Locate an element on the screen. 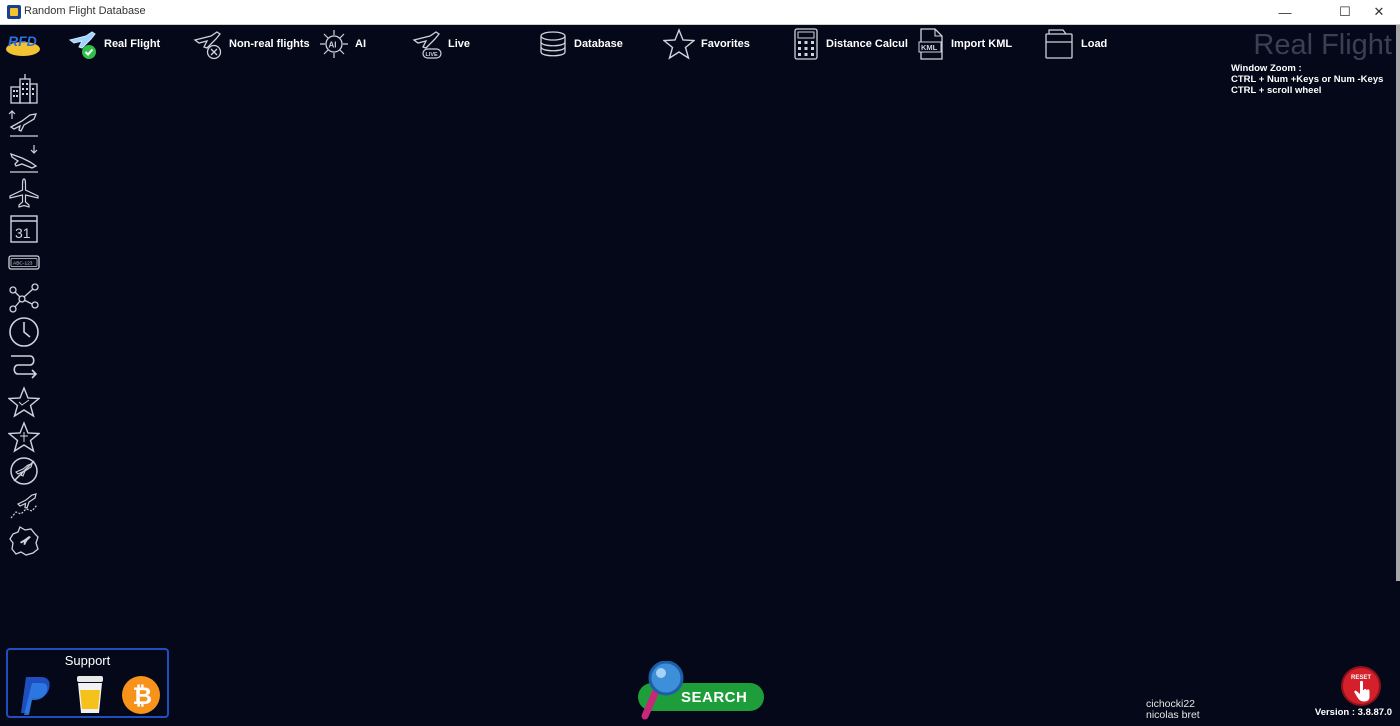  credits: cichocki22 nicolas bret is located at coordinates (1173, 710).